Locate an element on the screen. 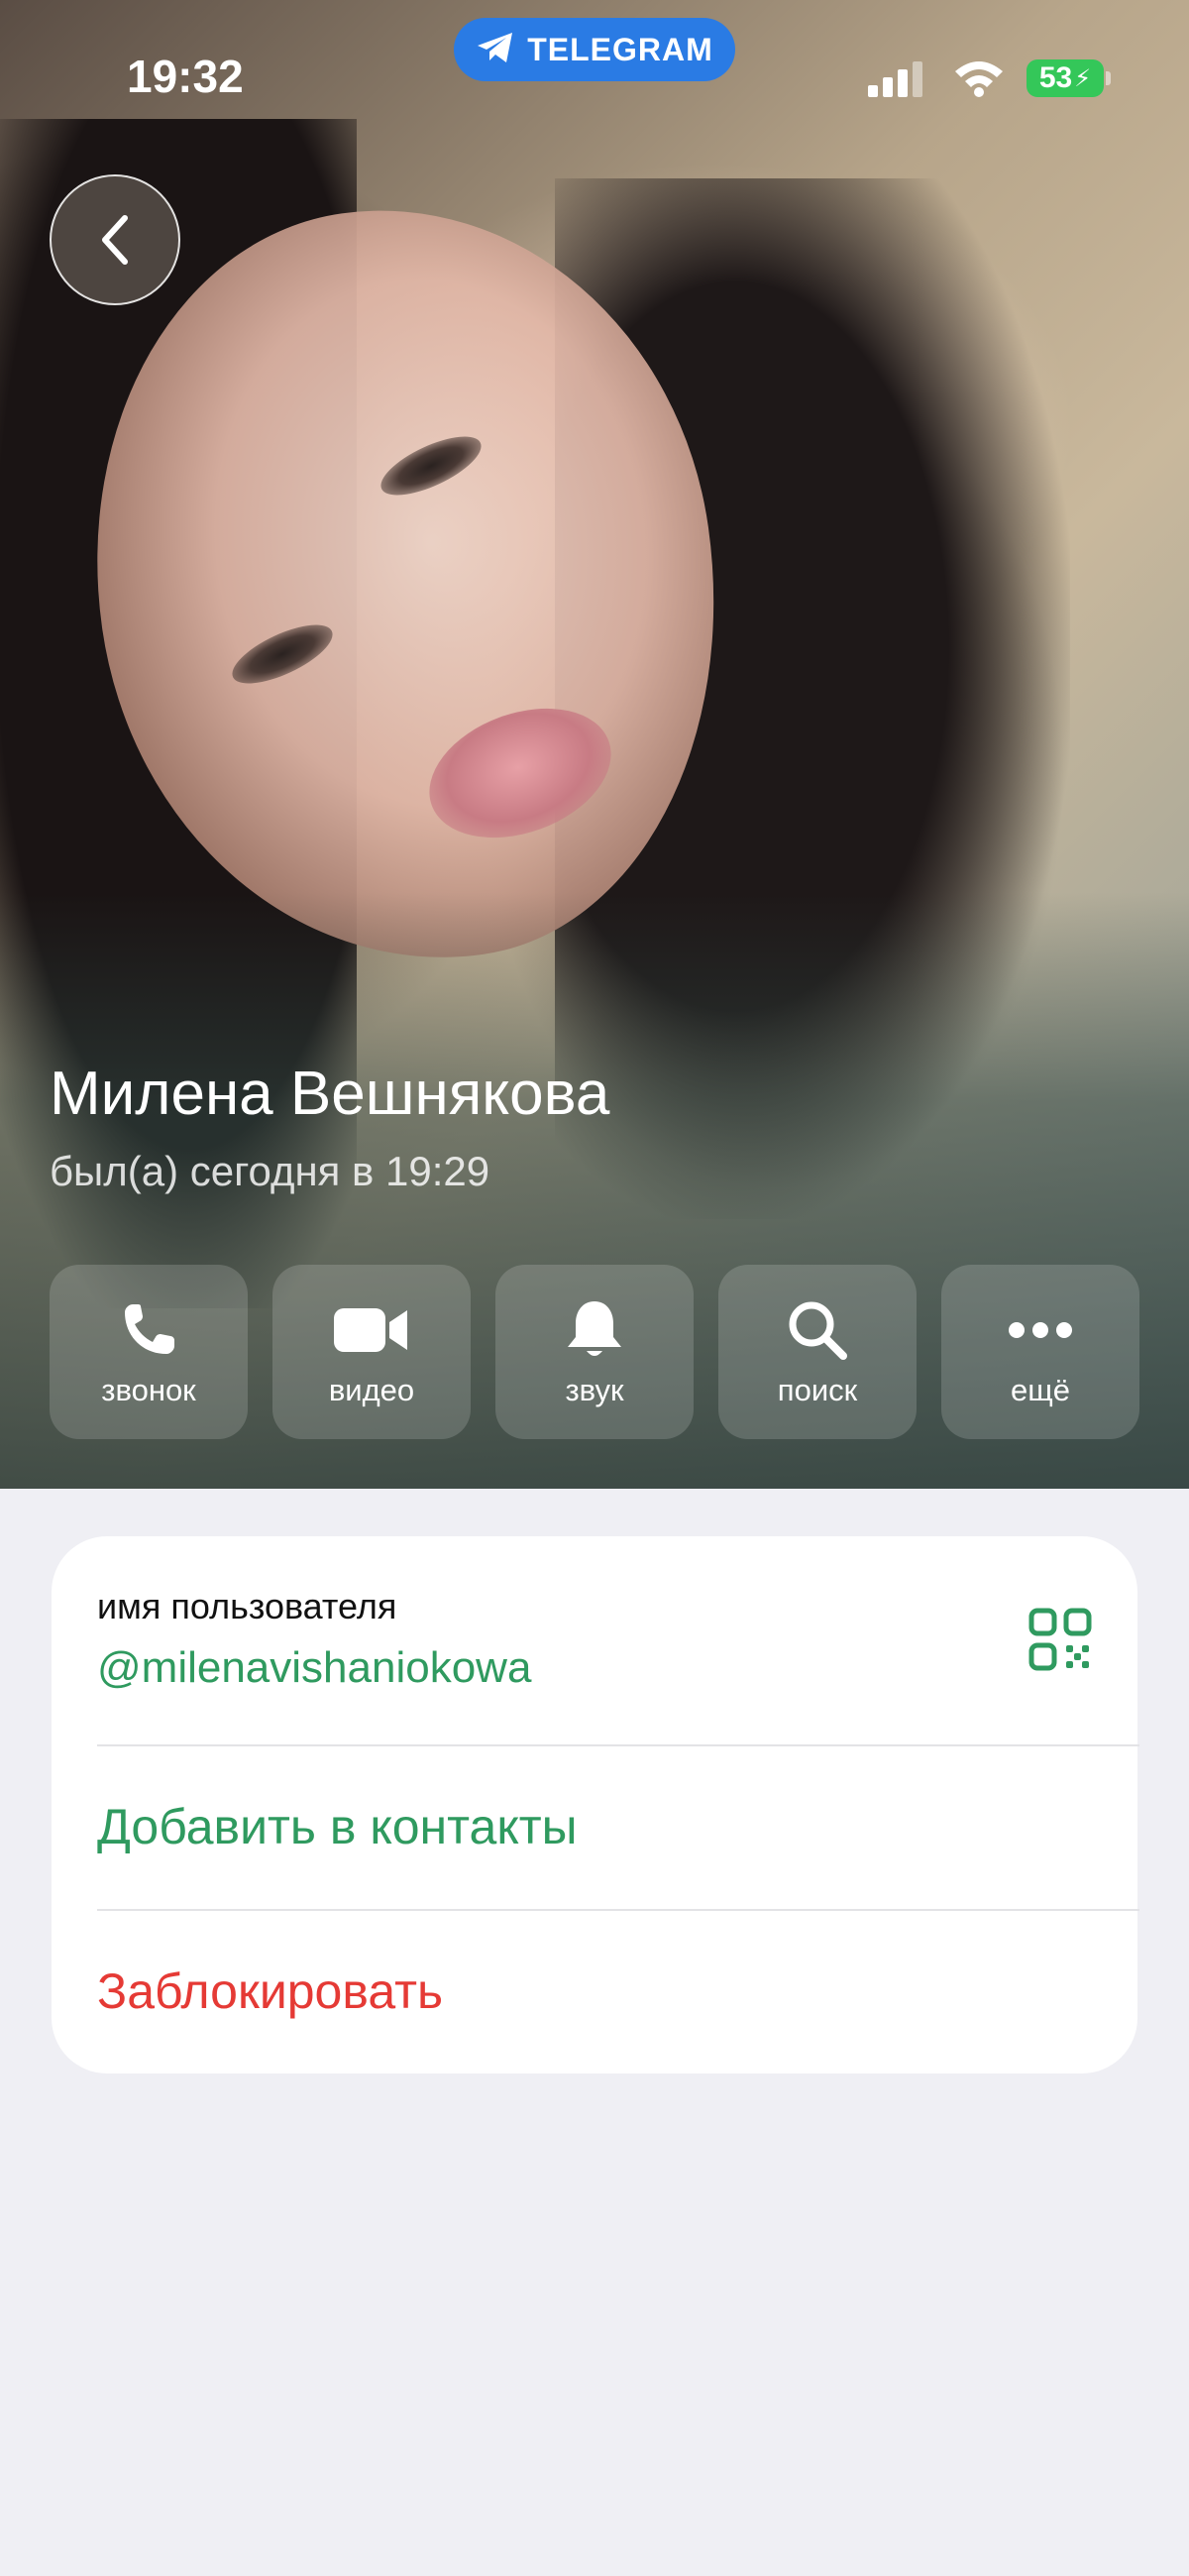 This screenshot has width=1189, height=2576. username-label: имя пользователя is located at coordinates (247, 1606).